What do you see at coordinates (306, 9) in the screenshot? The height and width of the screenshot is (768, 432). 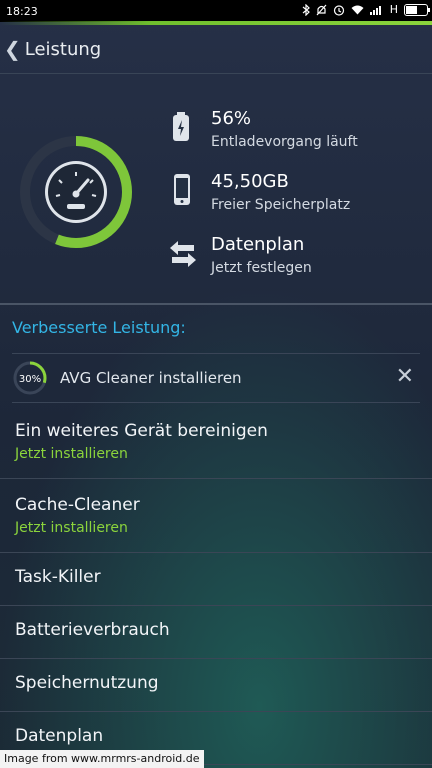 I see `bluetooth-icon` at bounding box center [306, 9].